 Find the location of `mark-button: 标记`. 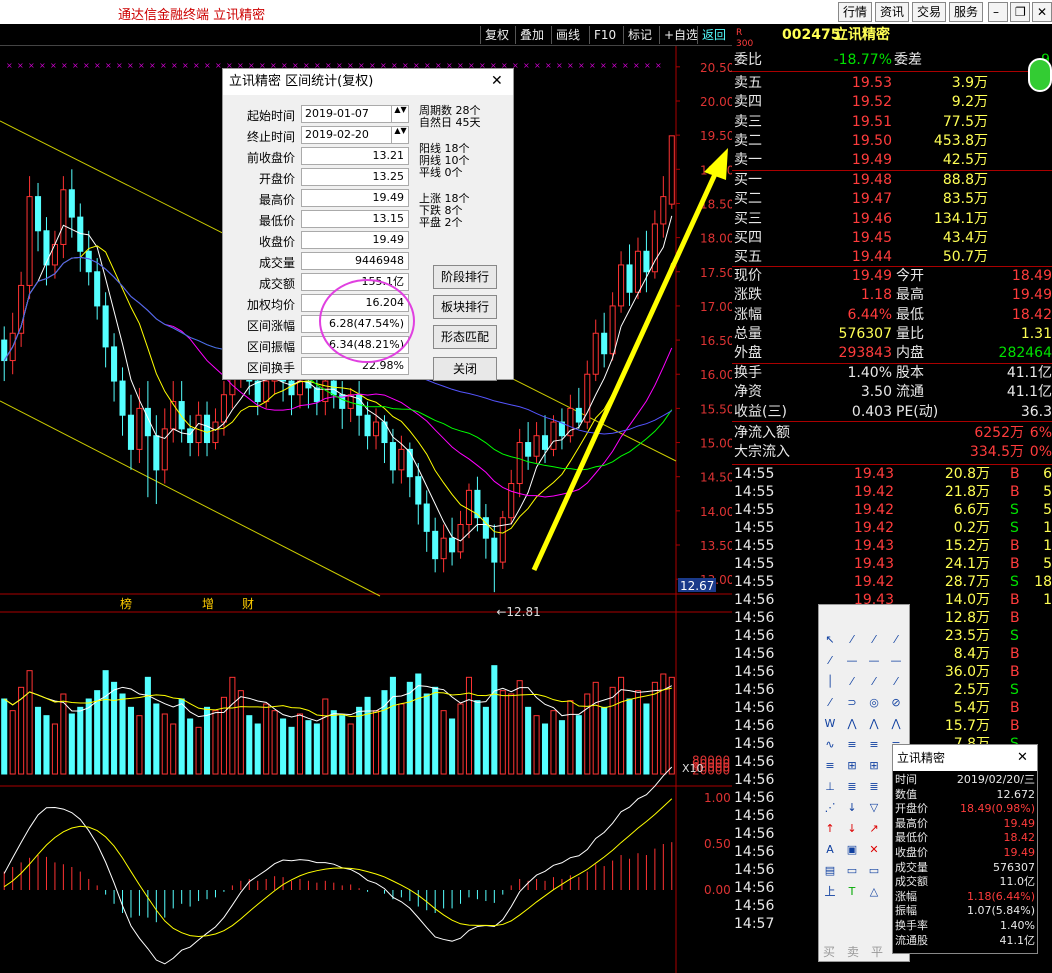

mark-button: 标记 is located at coordinates (639, 35).